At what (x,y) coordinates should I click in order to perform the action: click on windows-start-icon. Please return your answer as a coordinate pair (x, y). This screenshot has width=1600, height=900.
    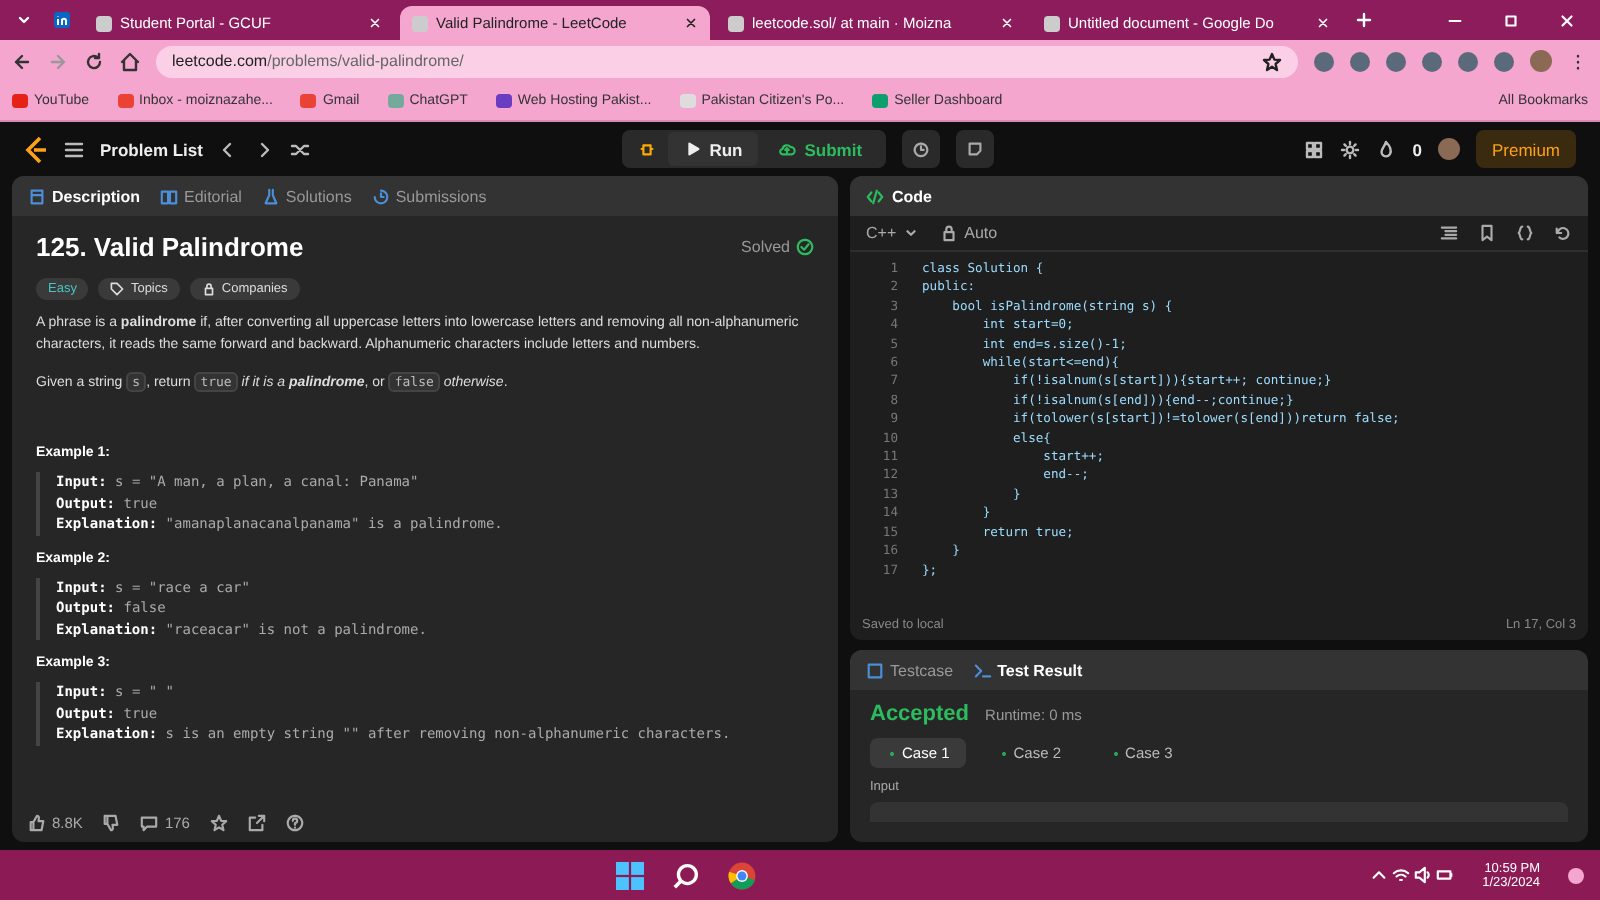
    Looking at the image, I should click on (629, 875).